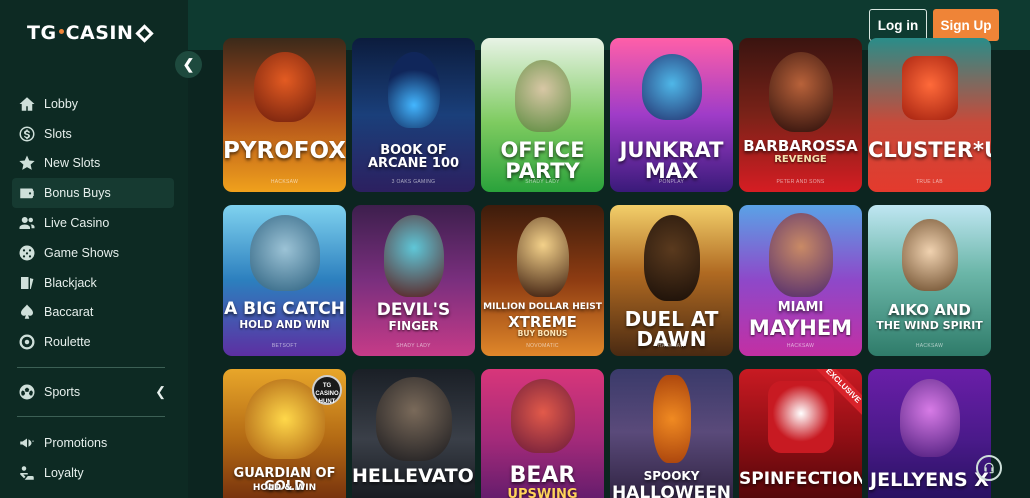 The width and height of the screenshot is (1030, 498). I want to click on sidebar-item-lobby: Lobby, so click(93, 104).